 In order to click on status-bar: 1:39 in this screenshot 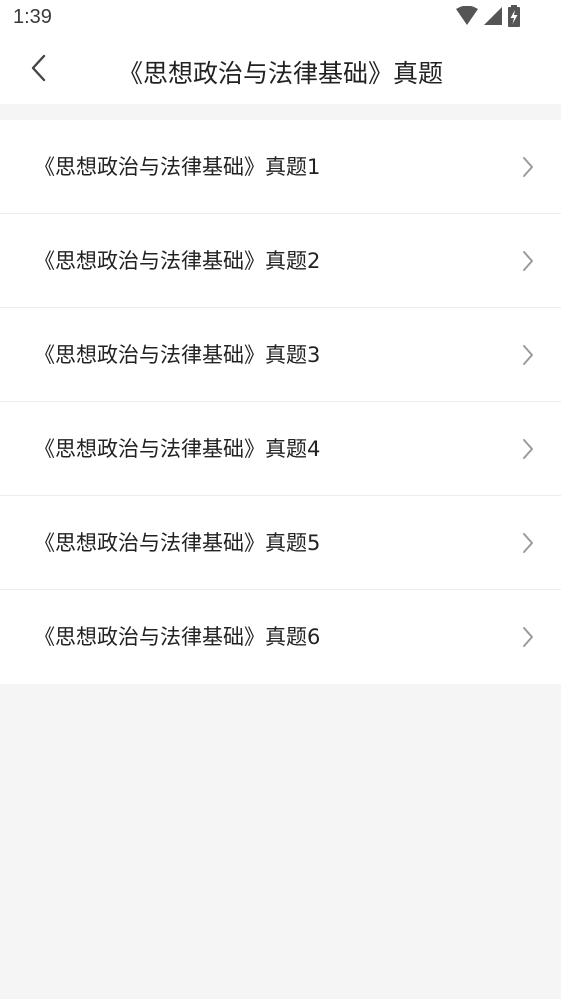, I will do `click(280, 19)`.